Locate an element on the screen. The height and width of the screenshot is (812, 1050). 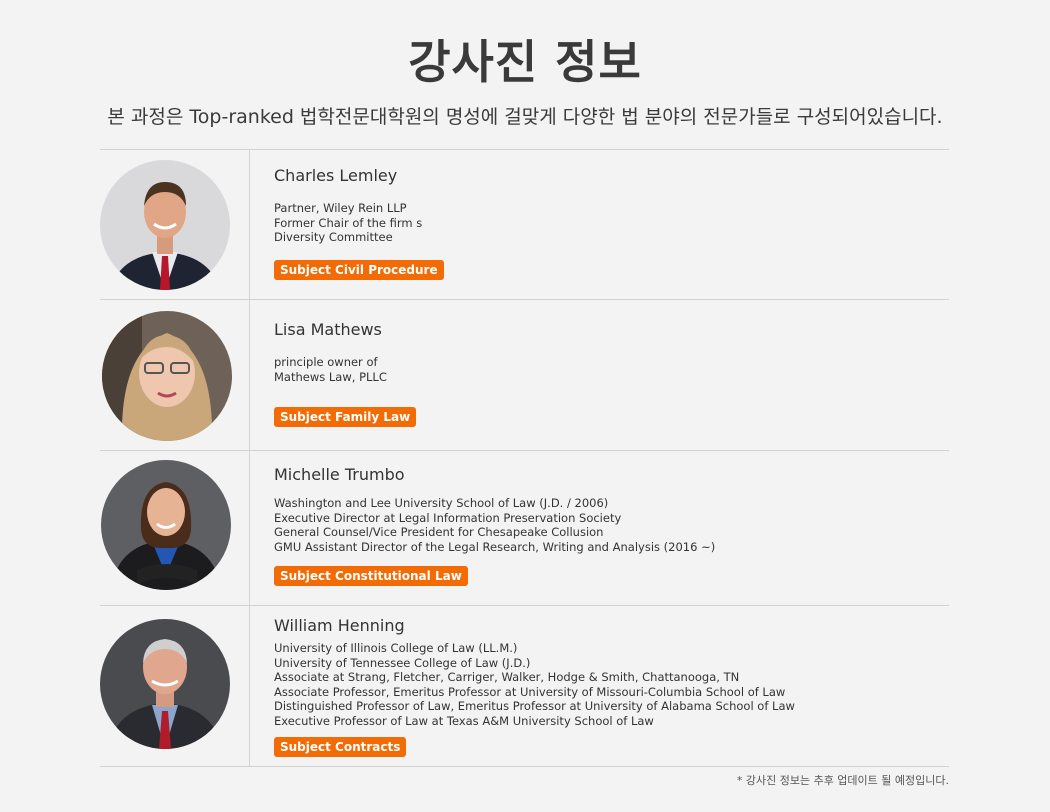
instructor-name: Lisa Mathews is located at coordinates (328, 329).